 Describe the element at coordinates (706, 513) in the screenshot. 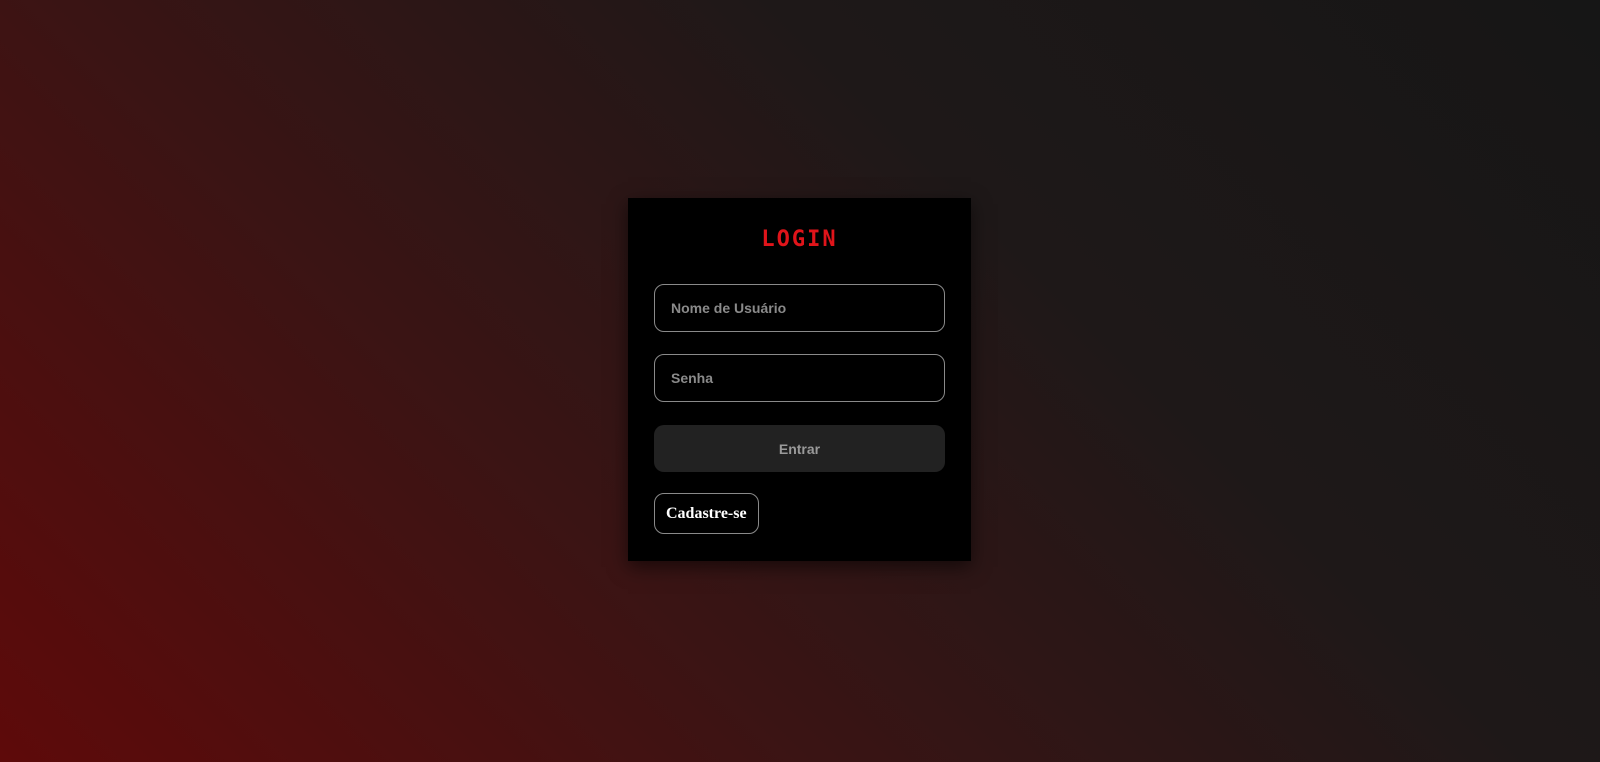

I see `register-button: Cadastre-se` at that location.